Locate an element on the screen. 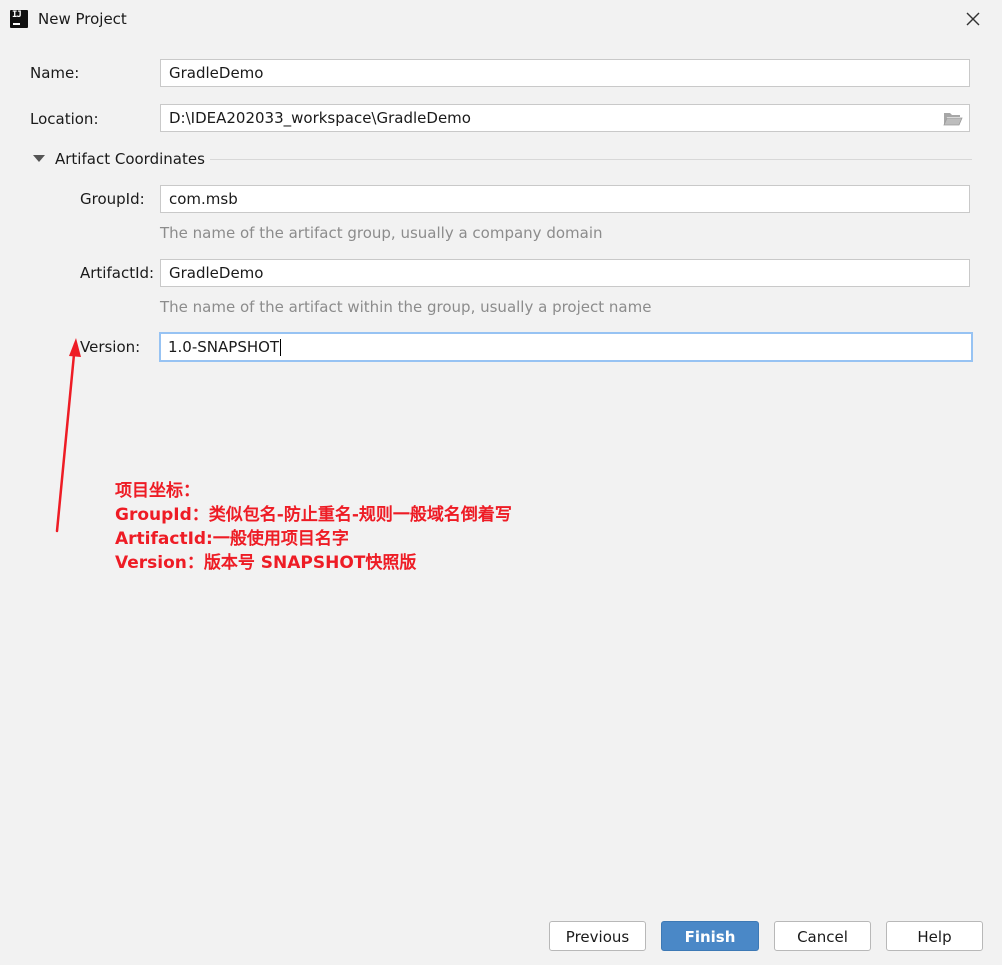 The width and height of the screenshot is (1002, 965). groupid-field is located at coordinates (565, 199).